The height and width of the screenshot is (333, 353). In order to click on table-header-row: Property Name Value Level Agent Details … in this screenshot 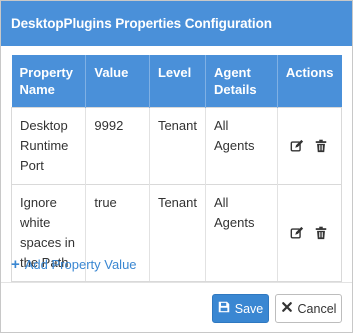, I will do `click(176, 81)`.